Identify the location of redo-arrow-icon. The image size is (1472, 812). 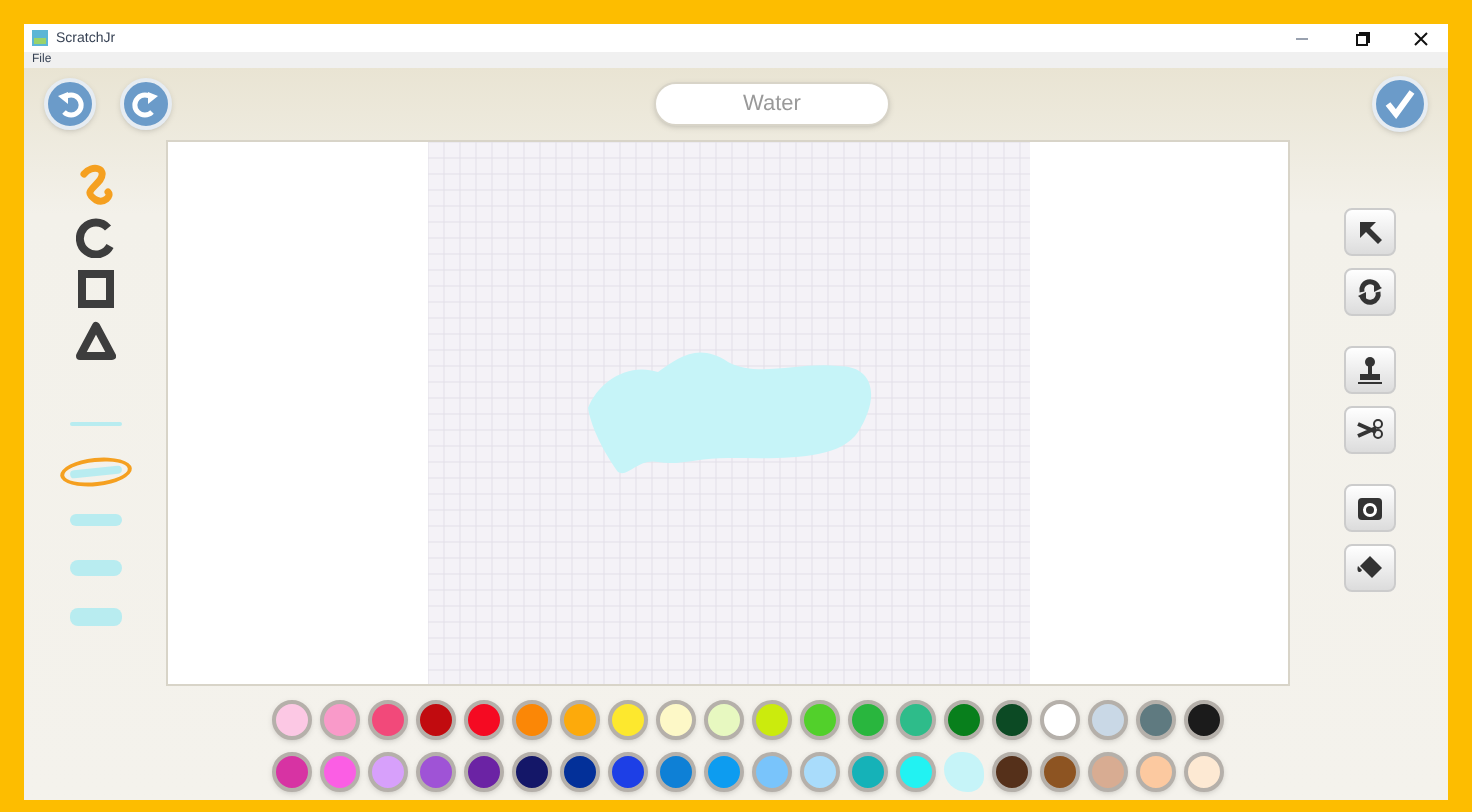
(146, 104).